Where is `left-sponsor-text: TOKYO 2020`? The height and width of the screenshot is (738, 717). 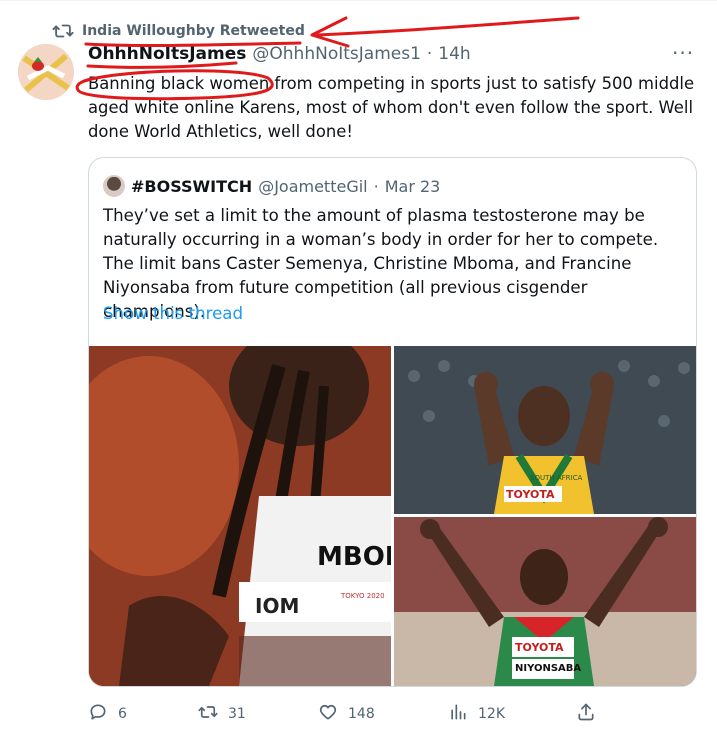 left-sponsor-text: TOKYO 2020 is located at coordinates (363, 596).